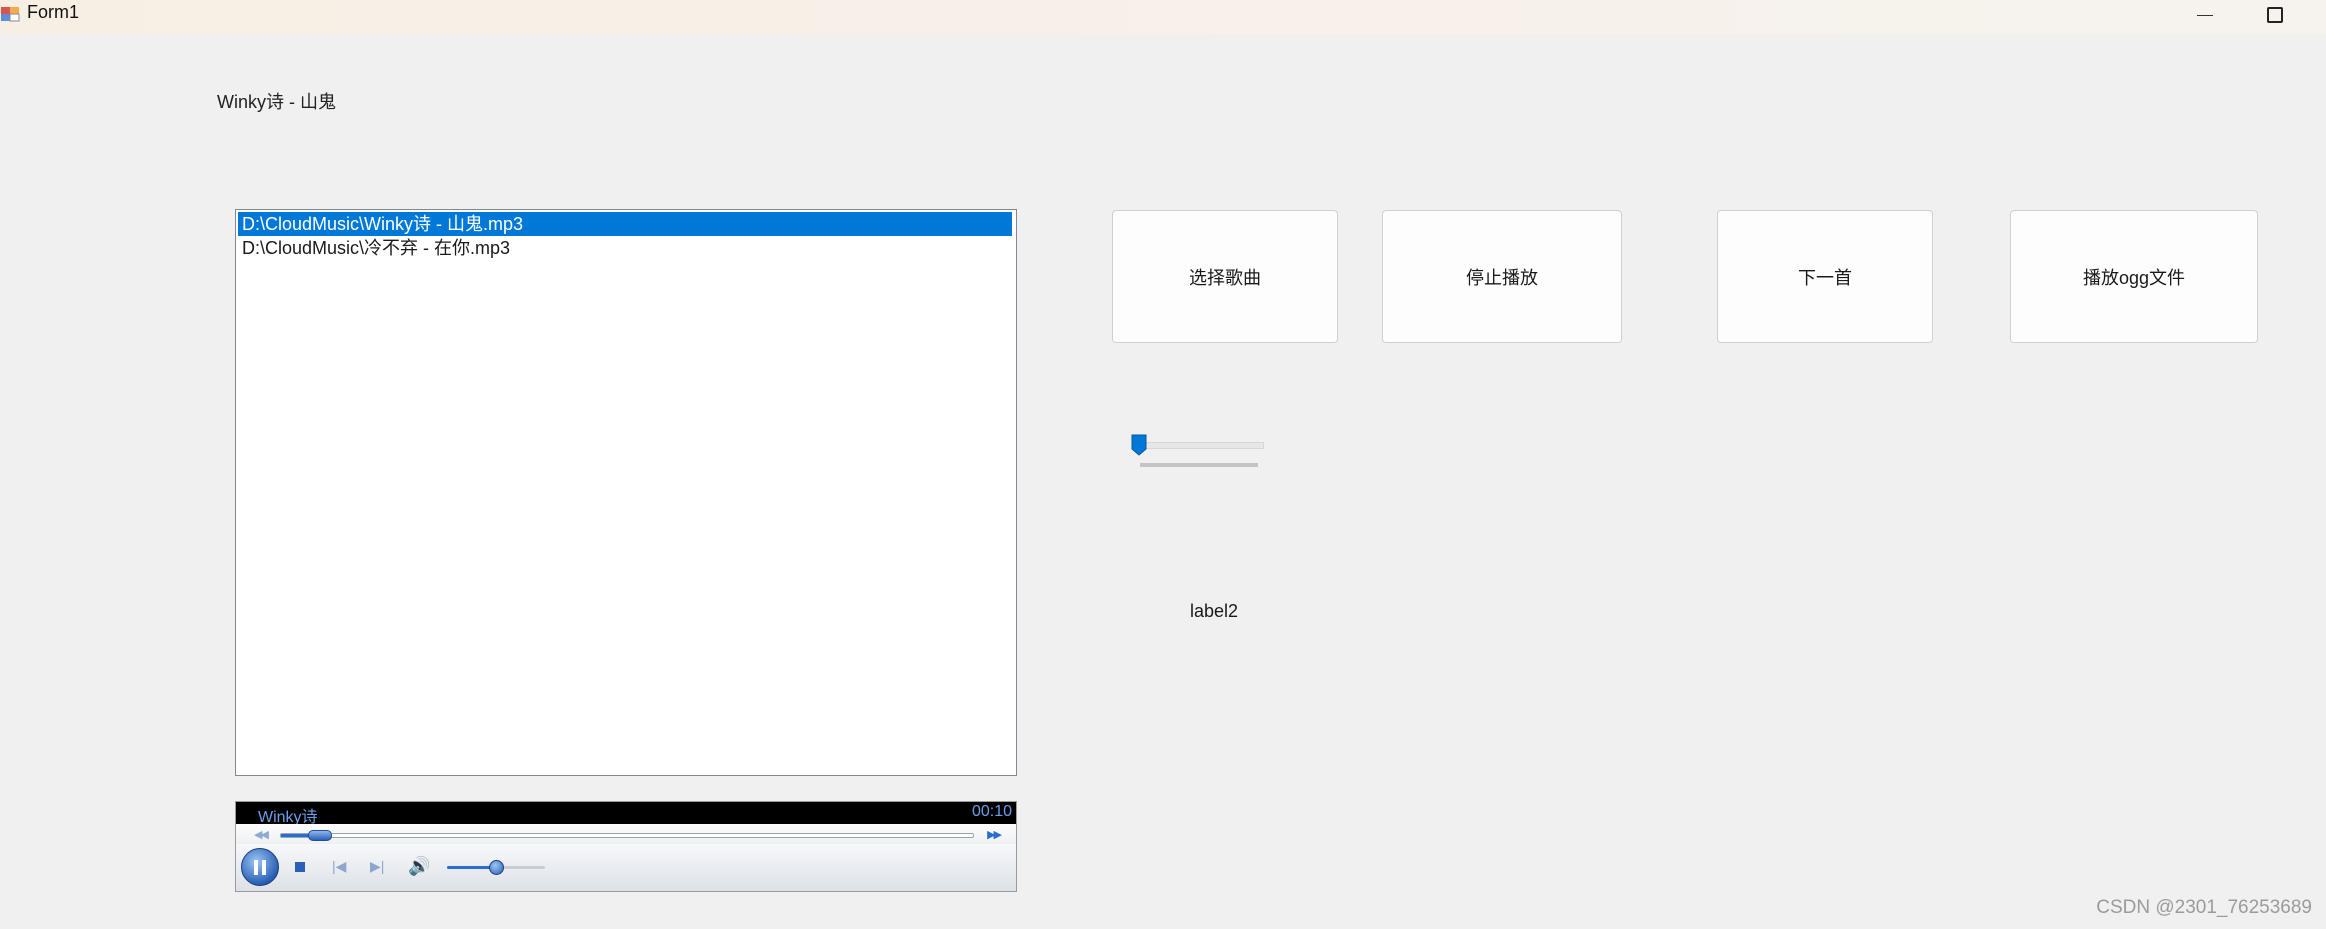 This screenshot has width=2326, height=929. I want to click on volume-slider, so click(496, 867).